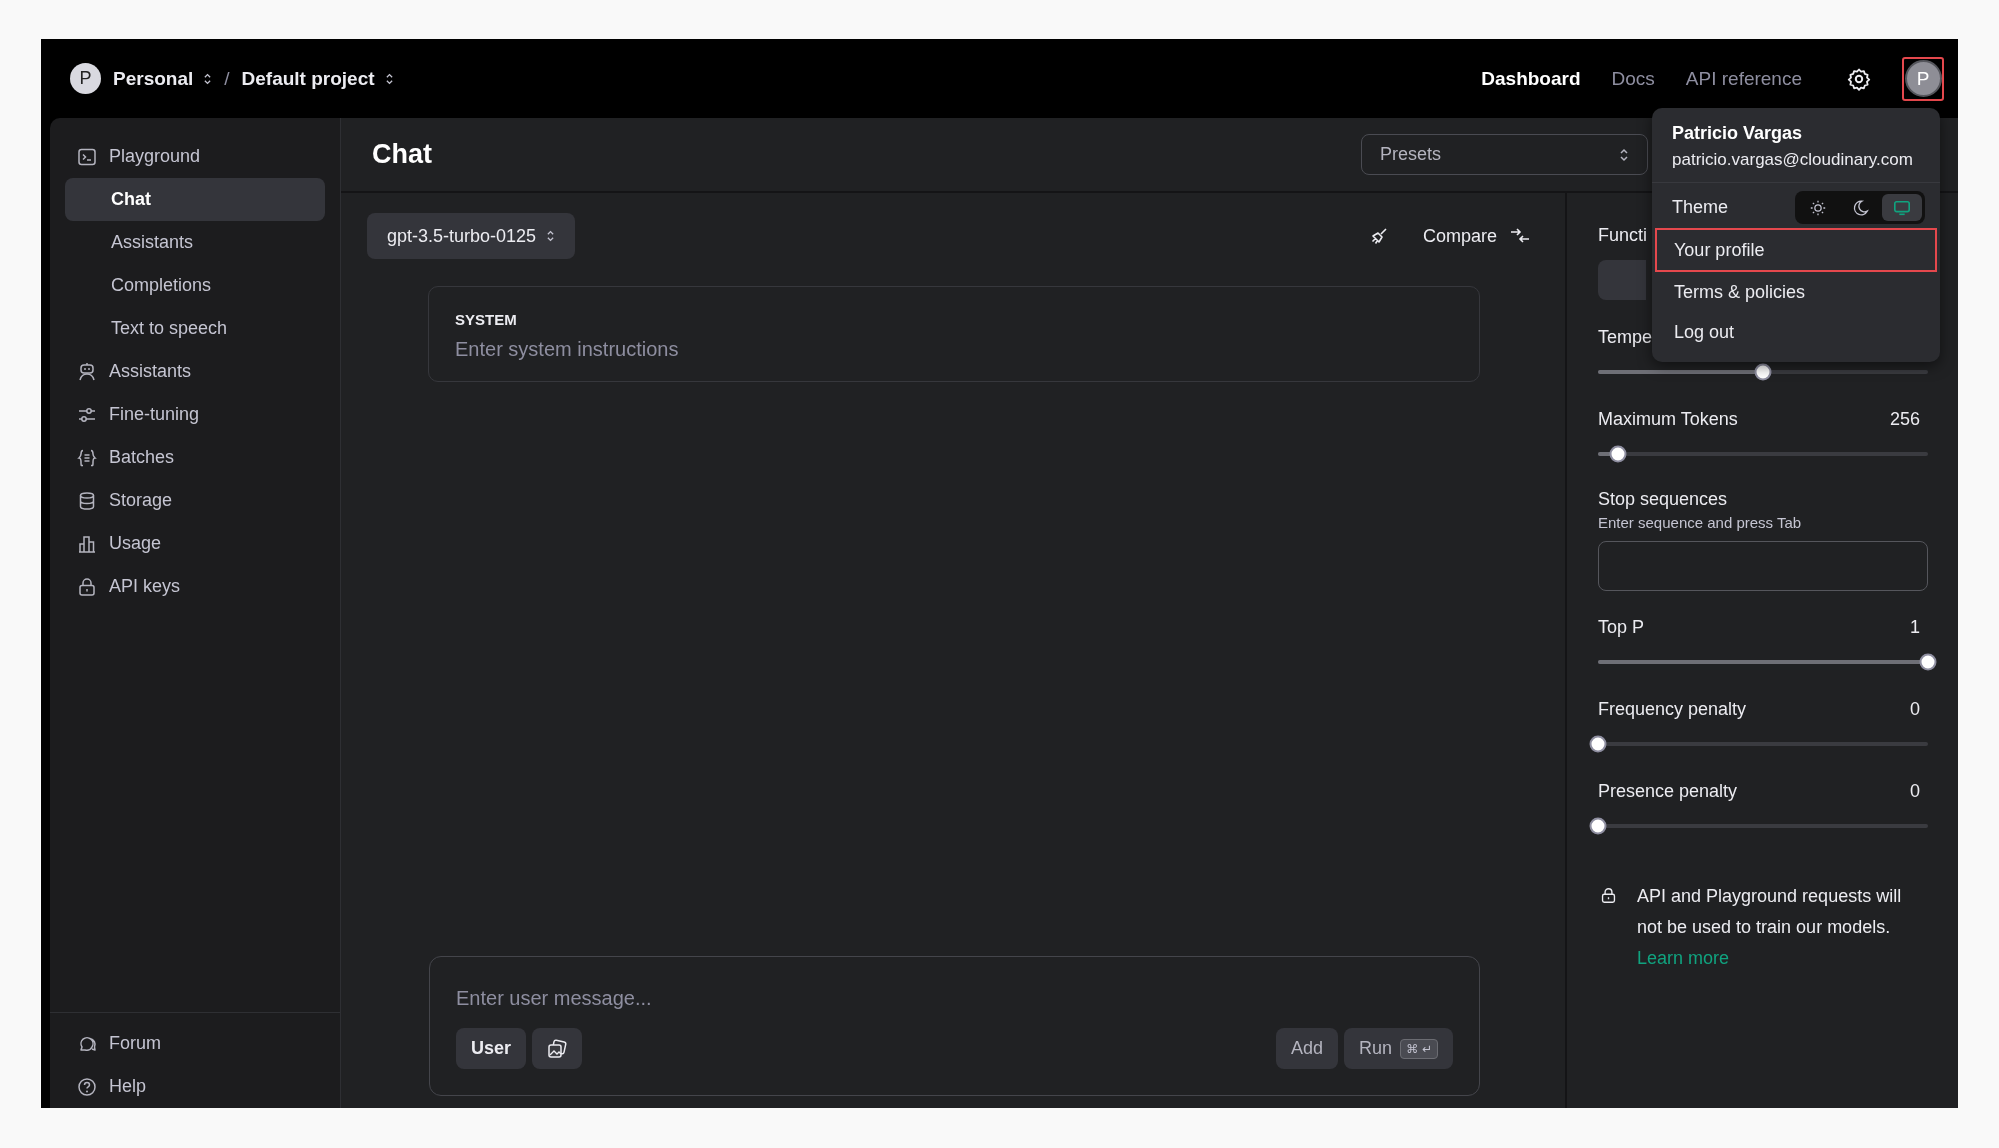 The height and width of the screenshot is (1148, 1999). Describe the element at coordinates (87, 156) in the screenshot. I see `terminal-icon` at that location.